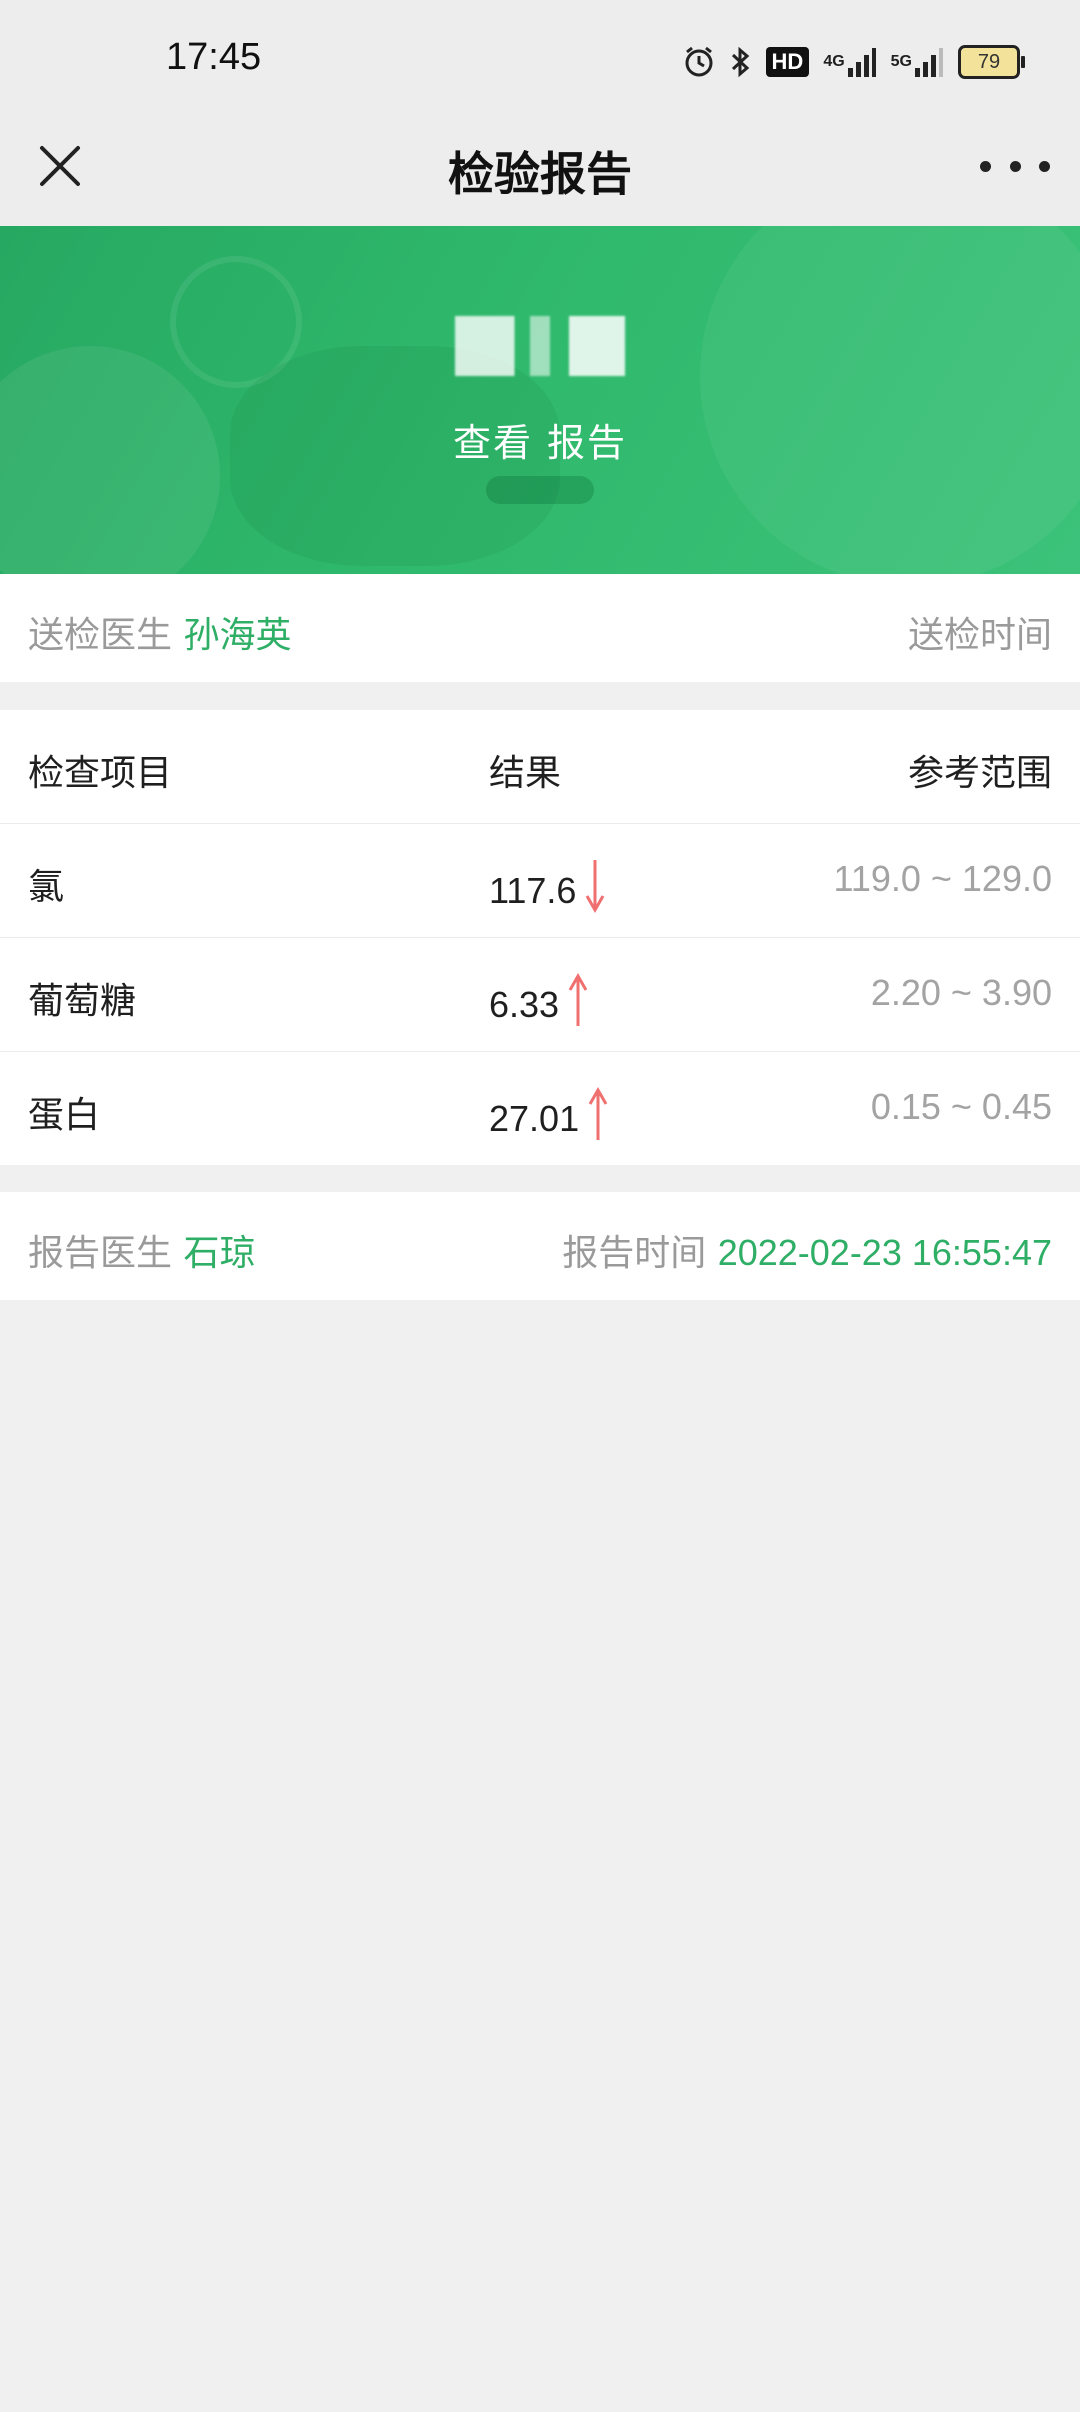 The image size is (1080, 2412). I want to click on row-range: 0.15 ~ 0.45, so click(961, 1106).